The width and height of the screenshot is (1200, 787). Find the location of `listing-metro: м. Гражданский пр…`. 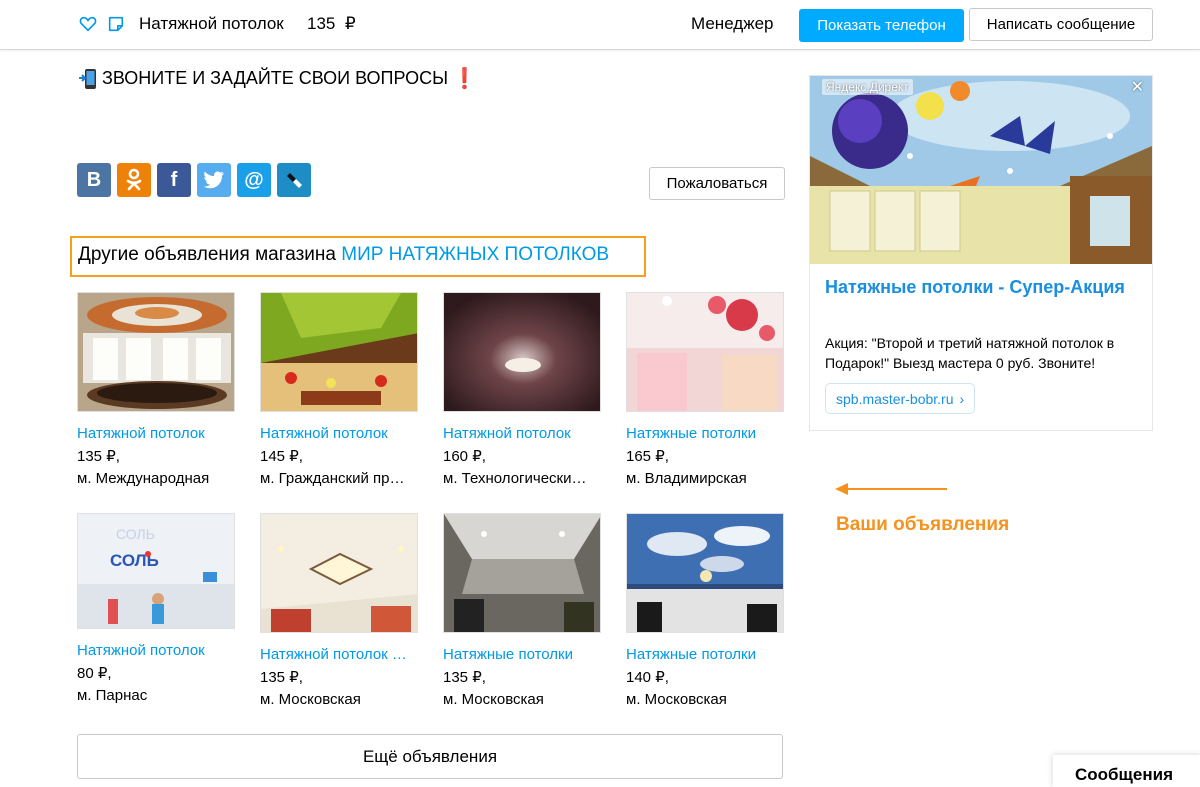

listing-metro: м. Гражданский пр… is located at coordinates (332, 478).